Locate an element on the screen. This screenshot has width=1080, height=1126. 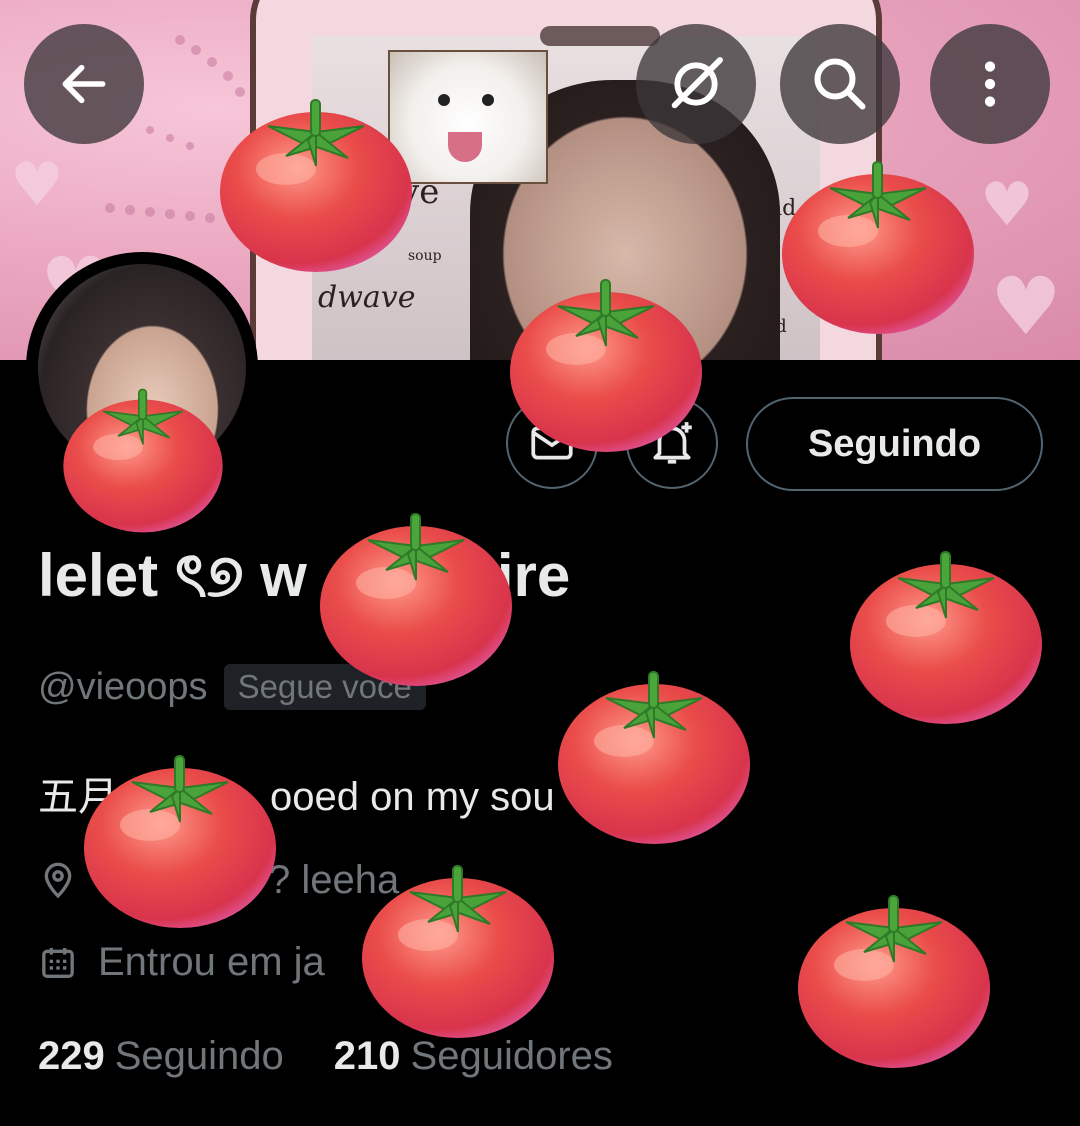
phone-speaker is located at coordinates (600, 36).